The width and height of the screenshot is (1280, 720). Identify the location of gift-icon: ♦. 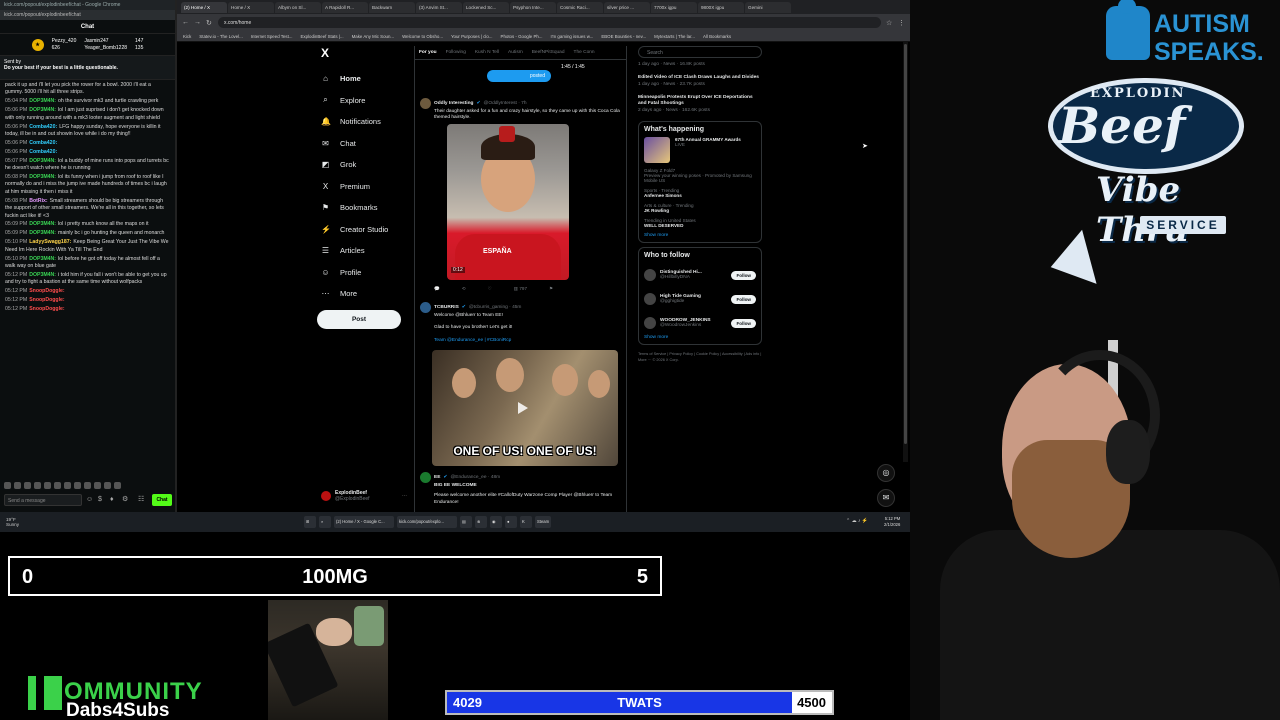
(114, 500).